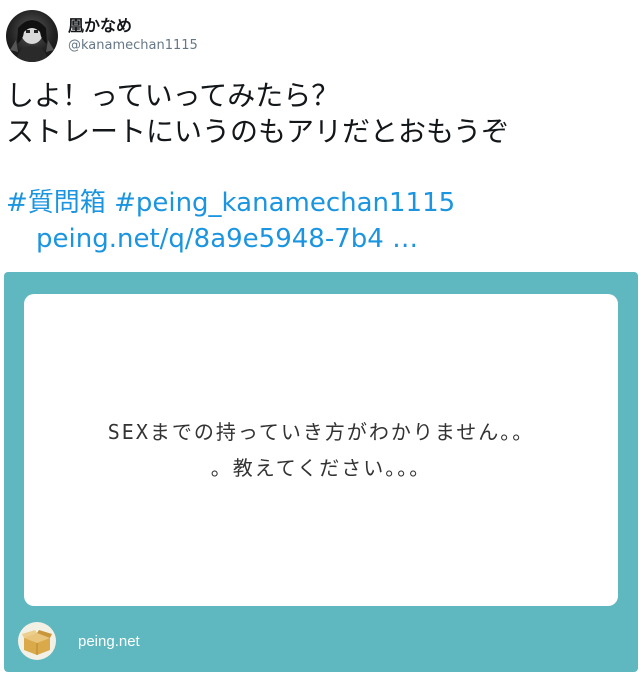 The width and height of the screenshot is (640, 684). I want to click on tweet-text: しよ！っていってみたら？ ストレートにいうのもアリだとおもうぞ, so click(321, 114).